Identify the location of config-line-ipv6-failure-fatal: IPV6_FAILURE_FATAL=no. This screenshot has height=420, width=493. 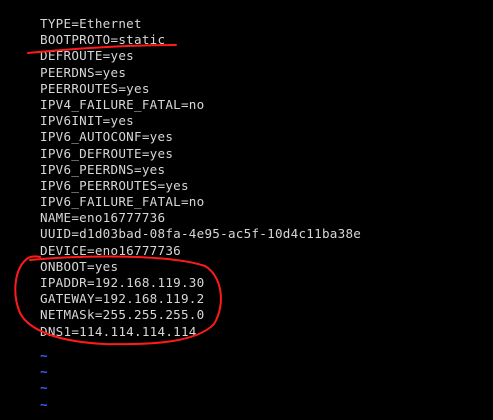
(122, 202).